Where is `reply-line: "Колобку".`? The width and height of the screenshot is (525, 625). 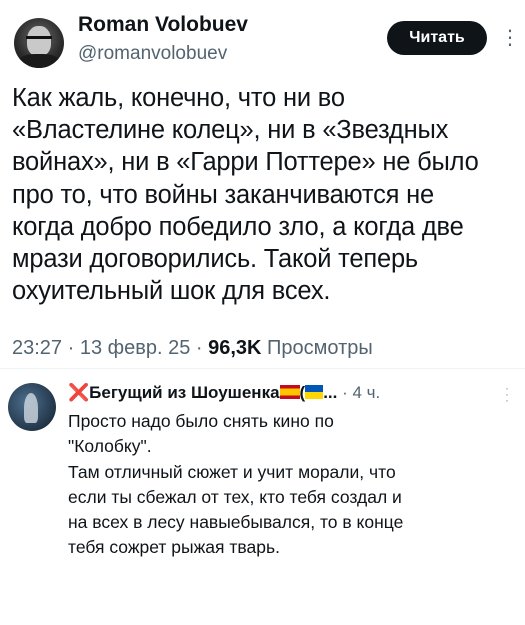 reply-line: "Колобку". is located at coordinates (110, 446).